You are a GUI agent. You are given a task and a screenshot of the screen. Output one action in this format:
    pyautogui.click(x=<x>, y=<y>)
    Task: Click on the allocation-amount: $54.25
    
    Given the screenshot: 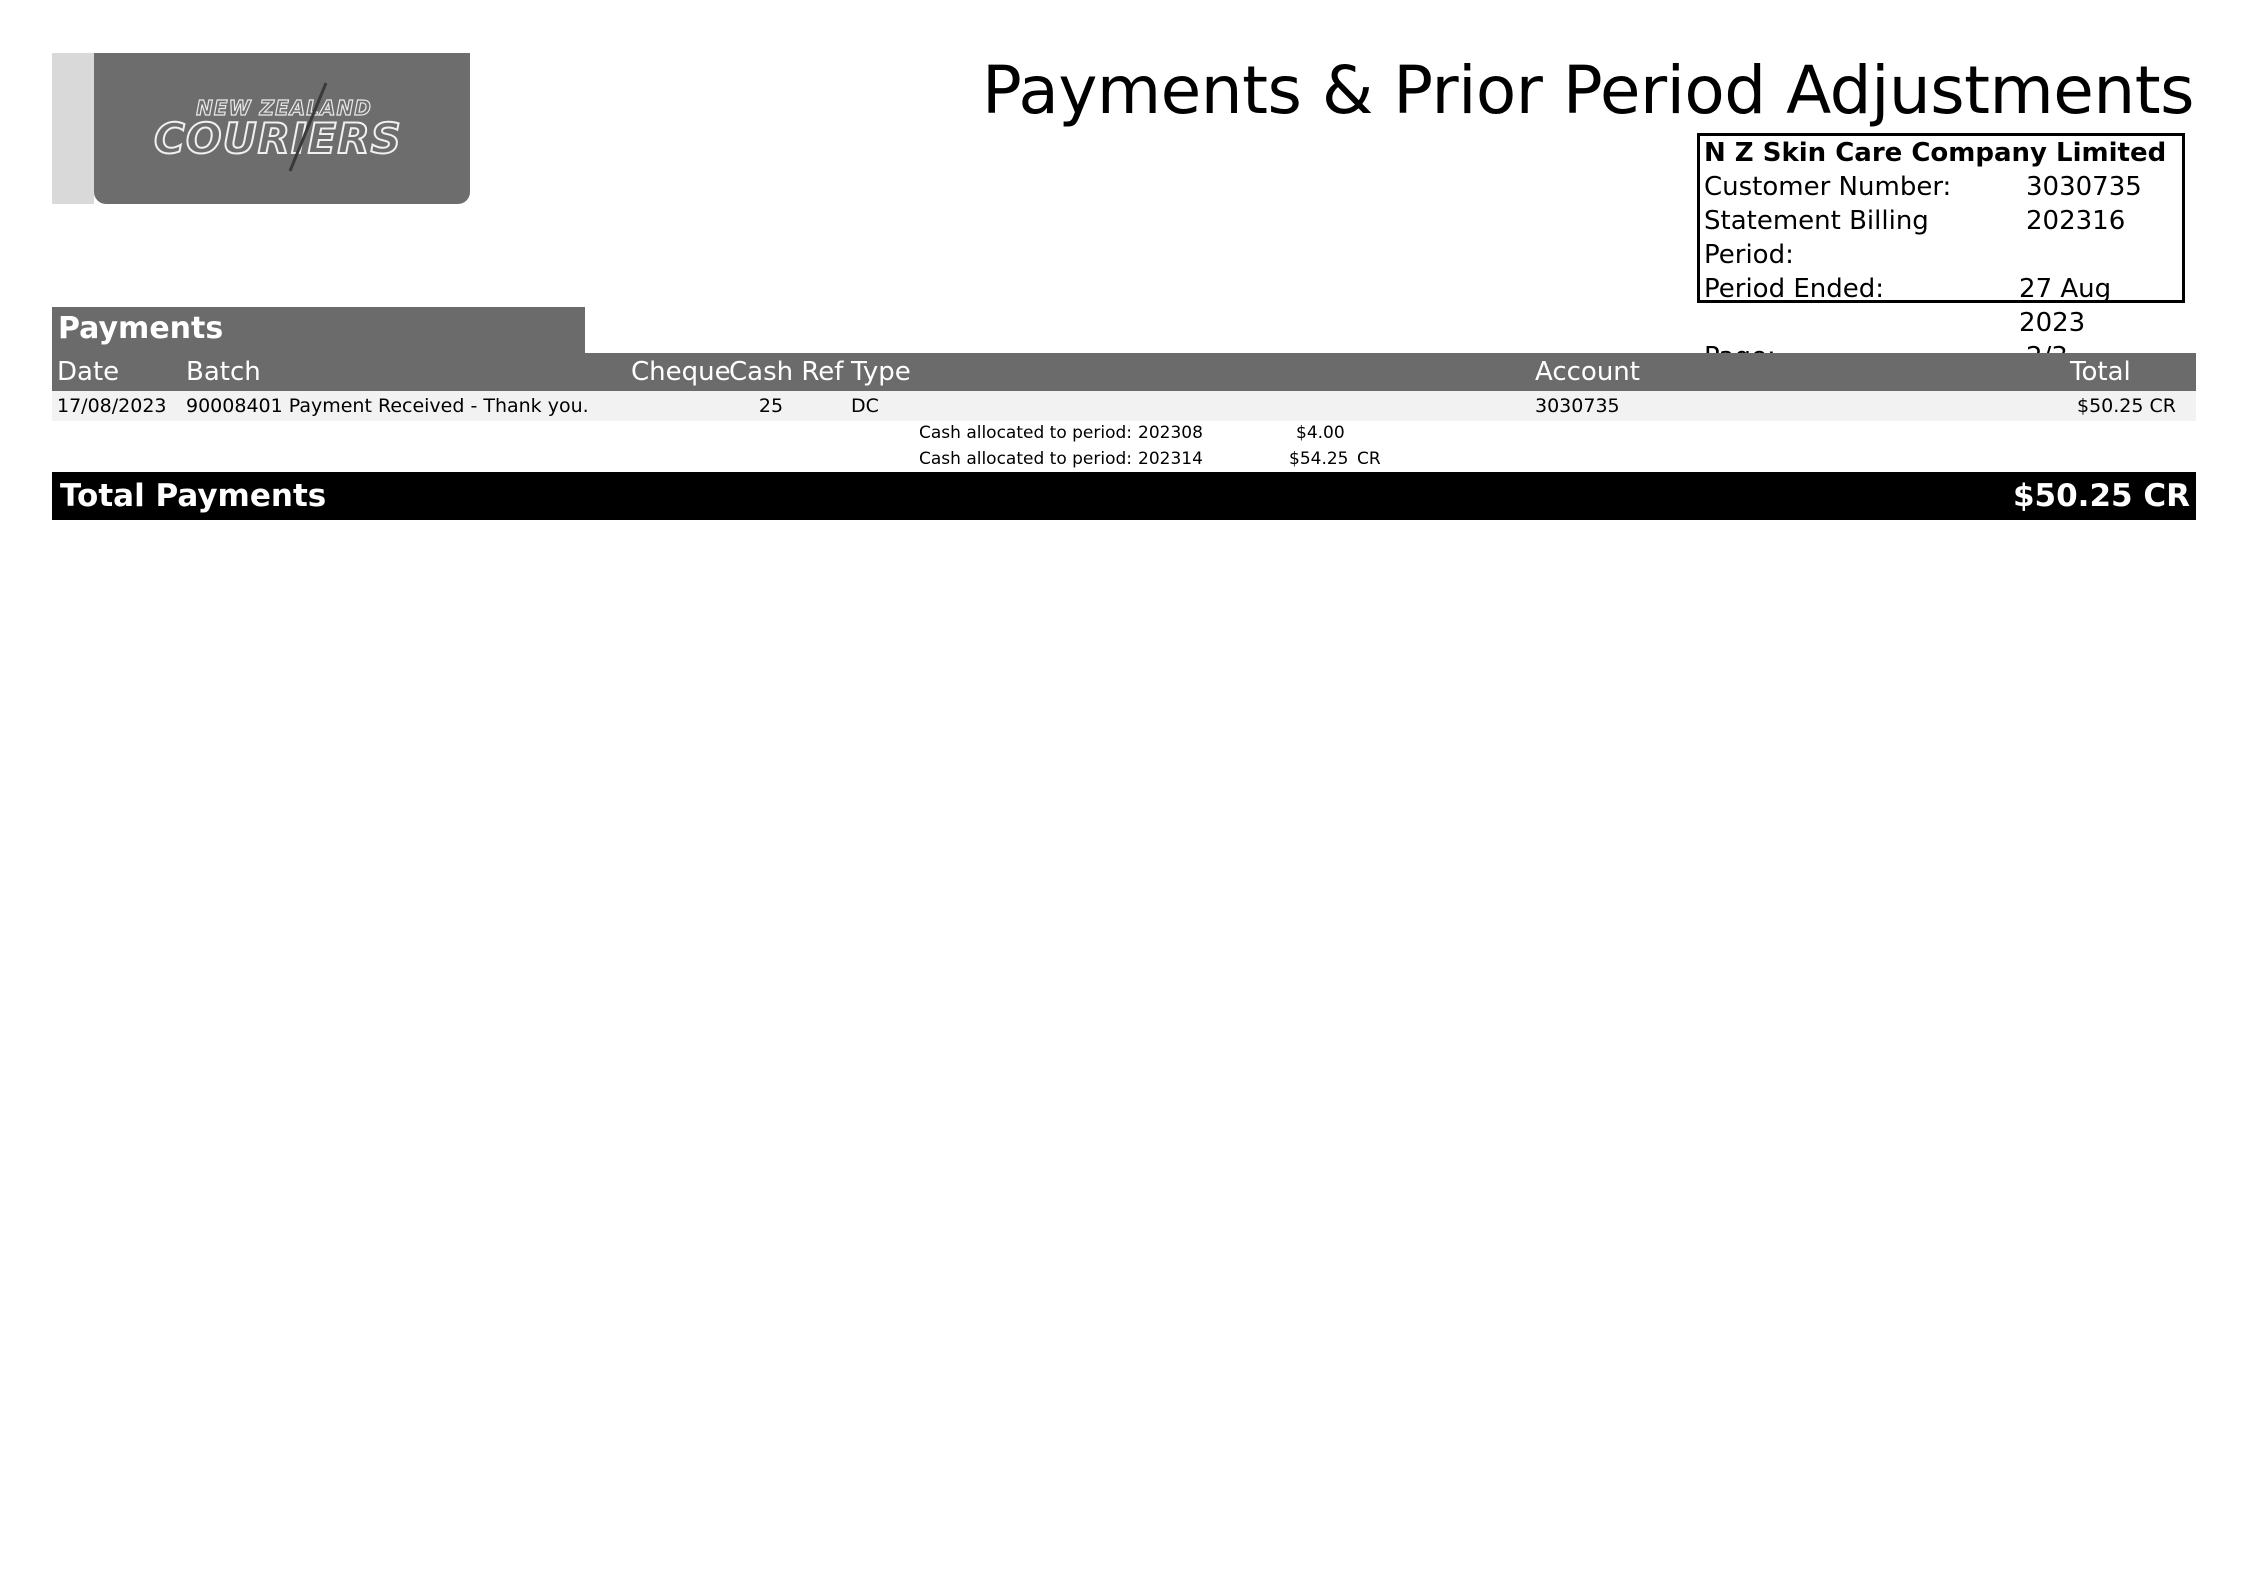 What is the action you would take?
    pyautogui.click(x=1319, y=459)
    